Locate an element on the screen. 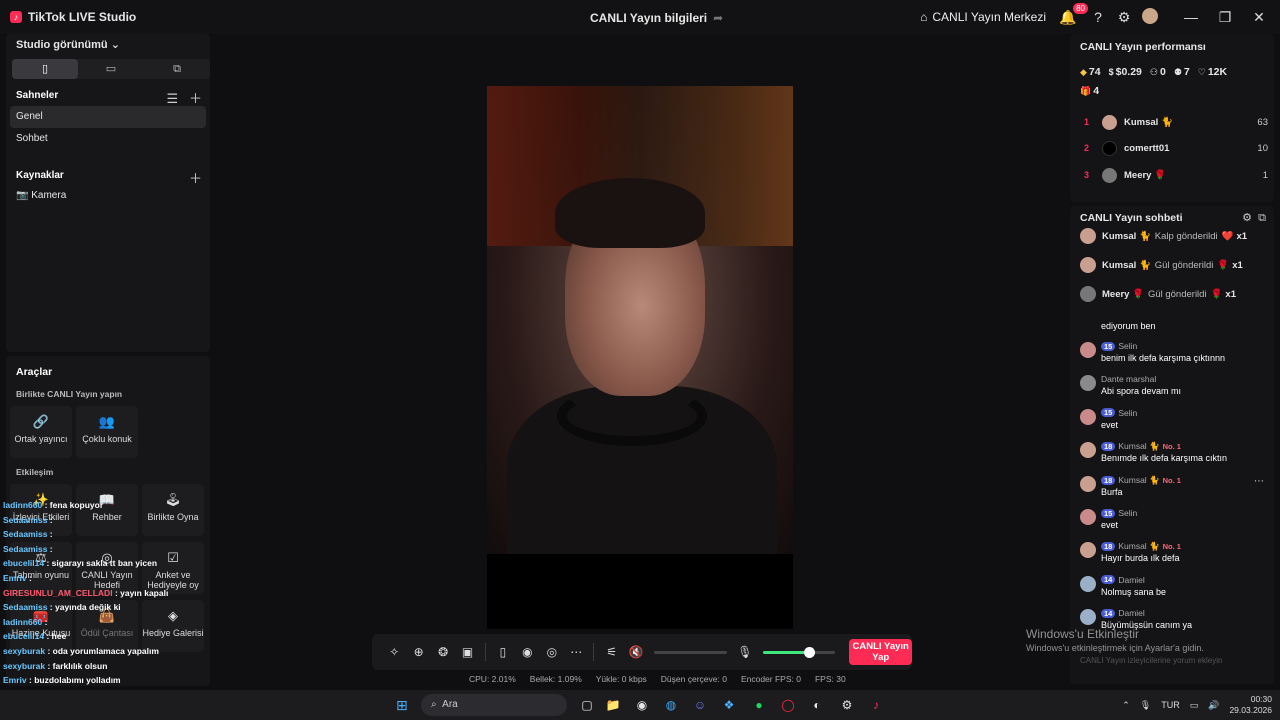 This screenshot has width=1280, height=720. message-user: Dante marshal is located at coordinates (1128, 379).